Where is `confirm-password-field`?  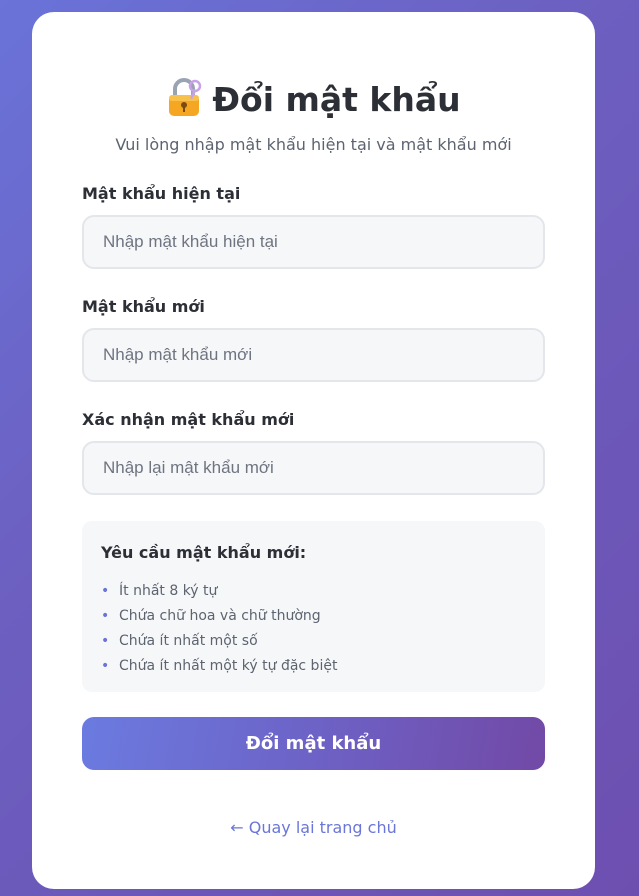 confirm-password-field is located at coordinates (313, 468).